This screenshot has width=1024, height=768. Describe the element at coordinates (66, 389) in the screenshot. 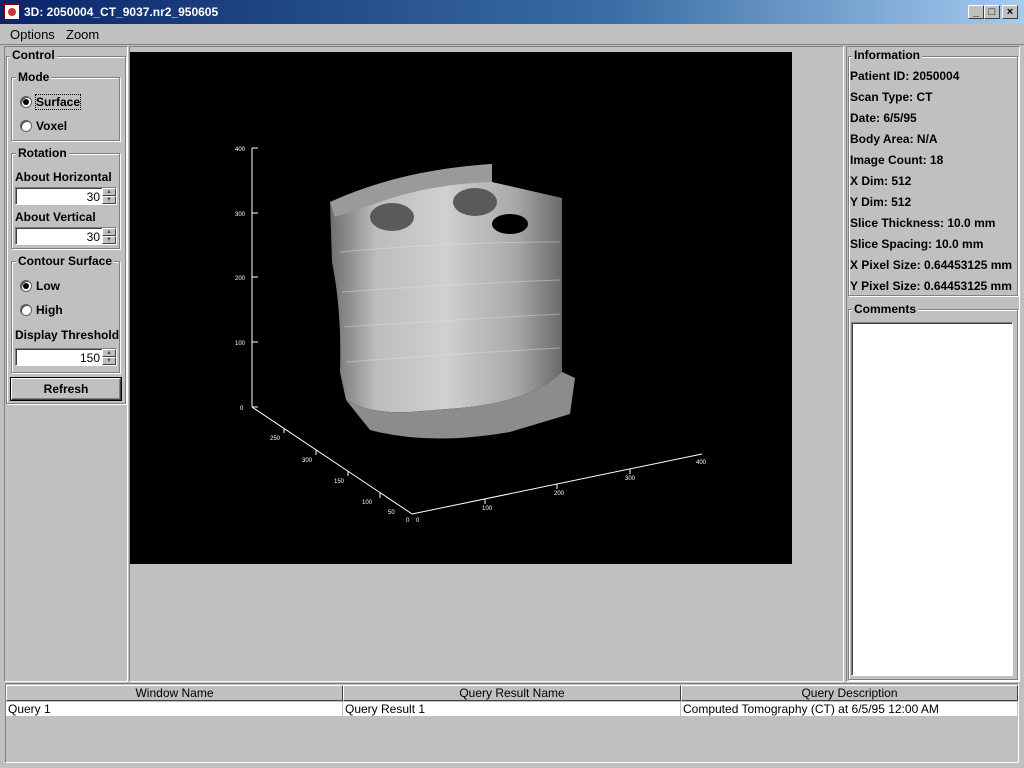

I see `refresh-button: Refresh` at that location.